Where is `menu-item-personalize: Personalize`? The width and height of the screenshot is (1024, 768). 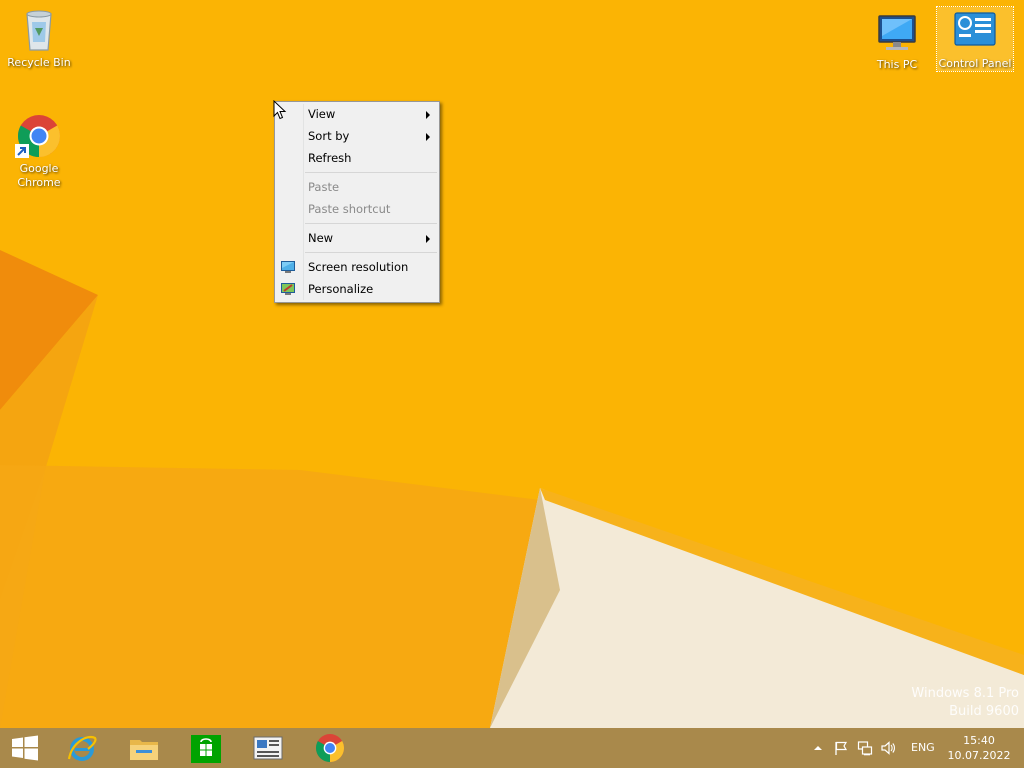
menu-item-personalize: Personalize is located at coordinates (357, 289).